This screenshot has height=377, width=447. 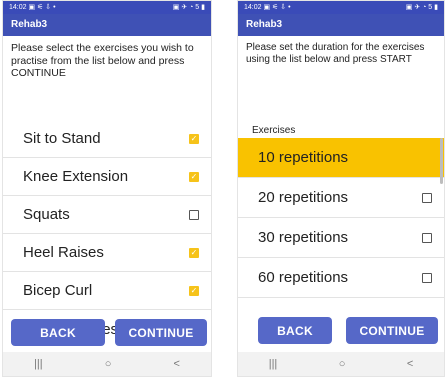 What do you see at coordinates (274, 130) in the screenshot?
I see `list-header: Exercises` at bounding box center [274, 130].